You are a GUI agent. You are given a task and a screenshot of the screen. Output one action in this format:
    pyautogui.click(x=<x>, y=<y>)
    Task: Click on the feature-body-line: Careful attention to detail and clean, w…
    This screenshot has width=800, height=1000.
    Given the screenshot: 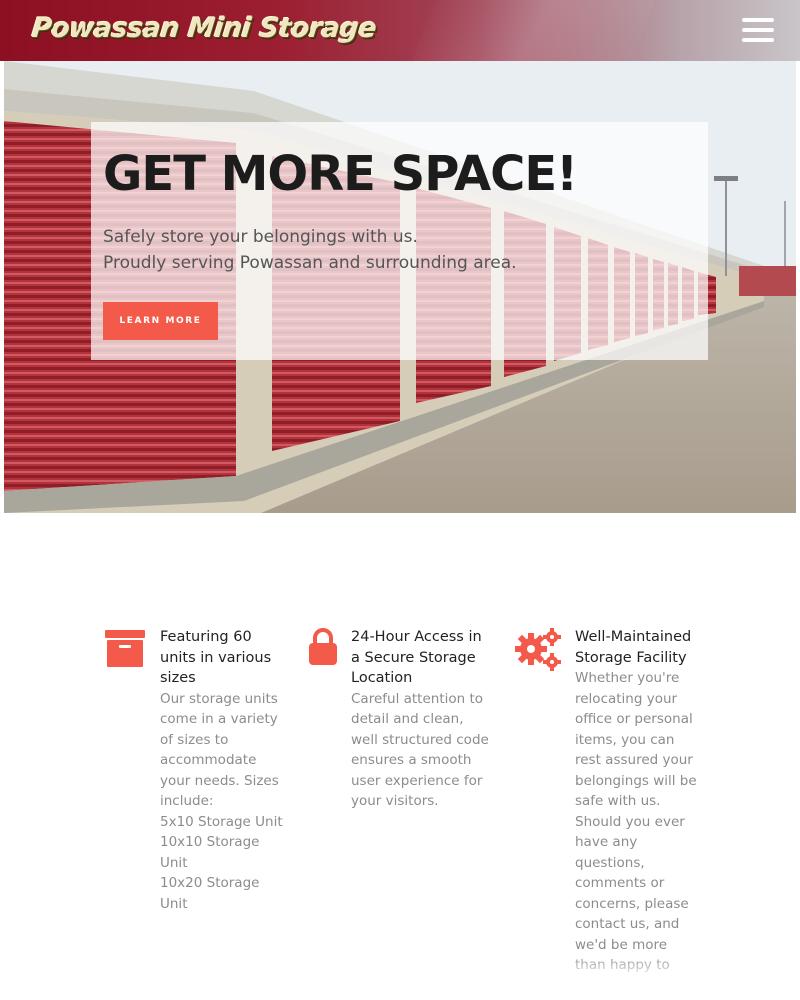 What is the action you would take?
    pyautogui.click(x=420, y=750)
    